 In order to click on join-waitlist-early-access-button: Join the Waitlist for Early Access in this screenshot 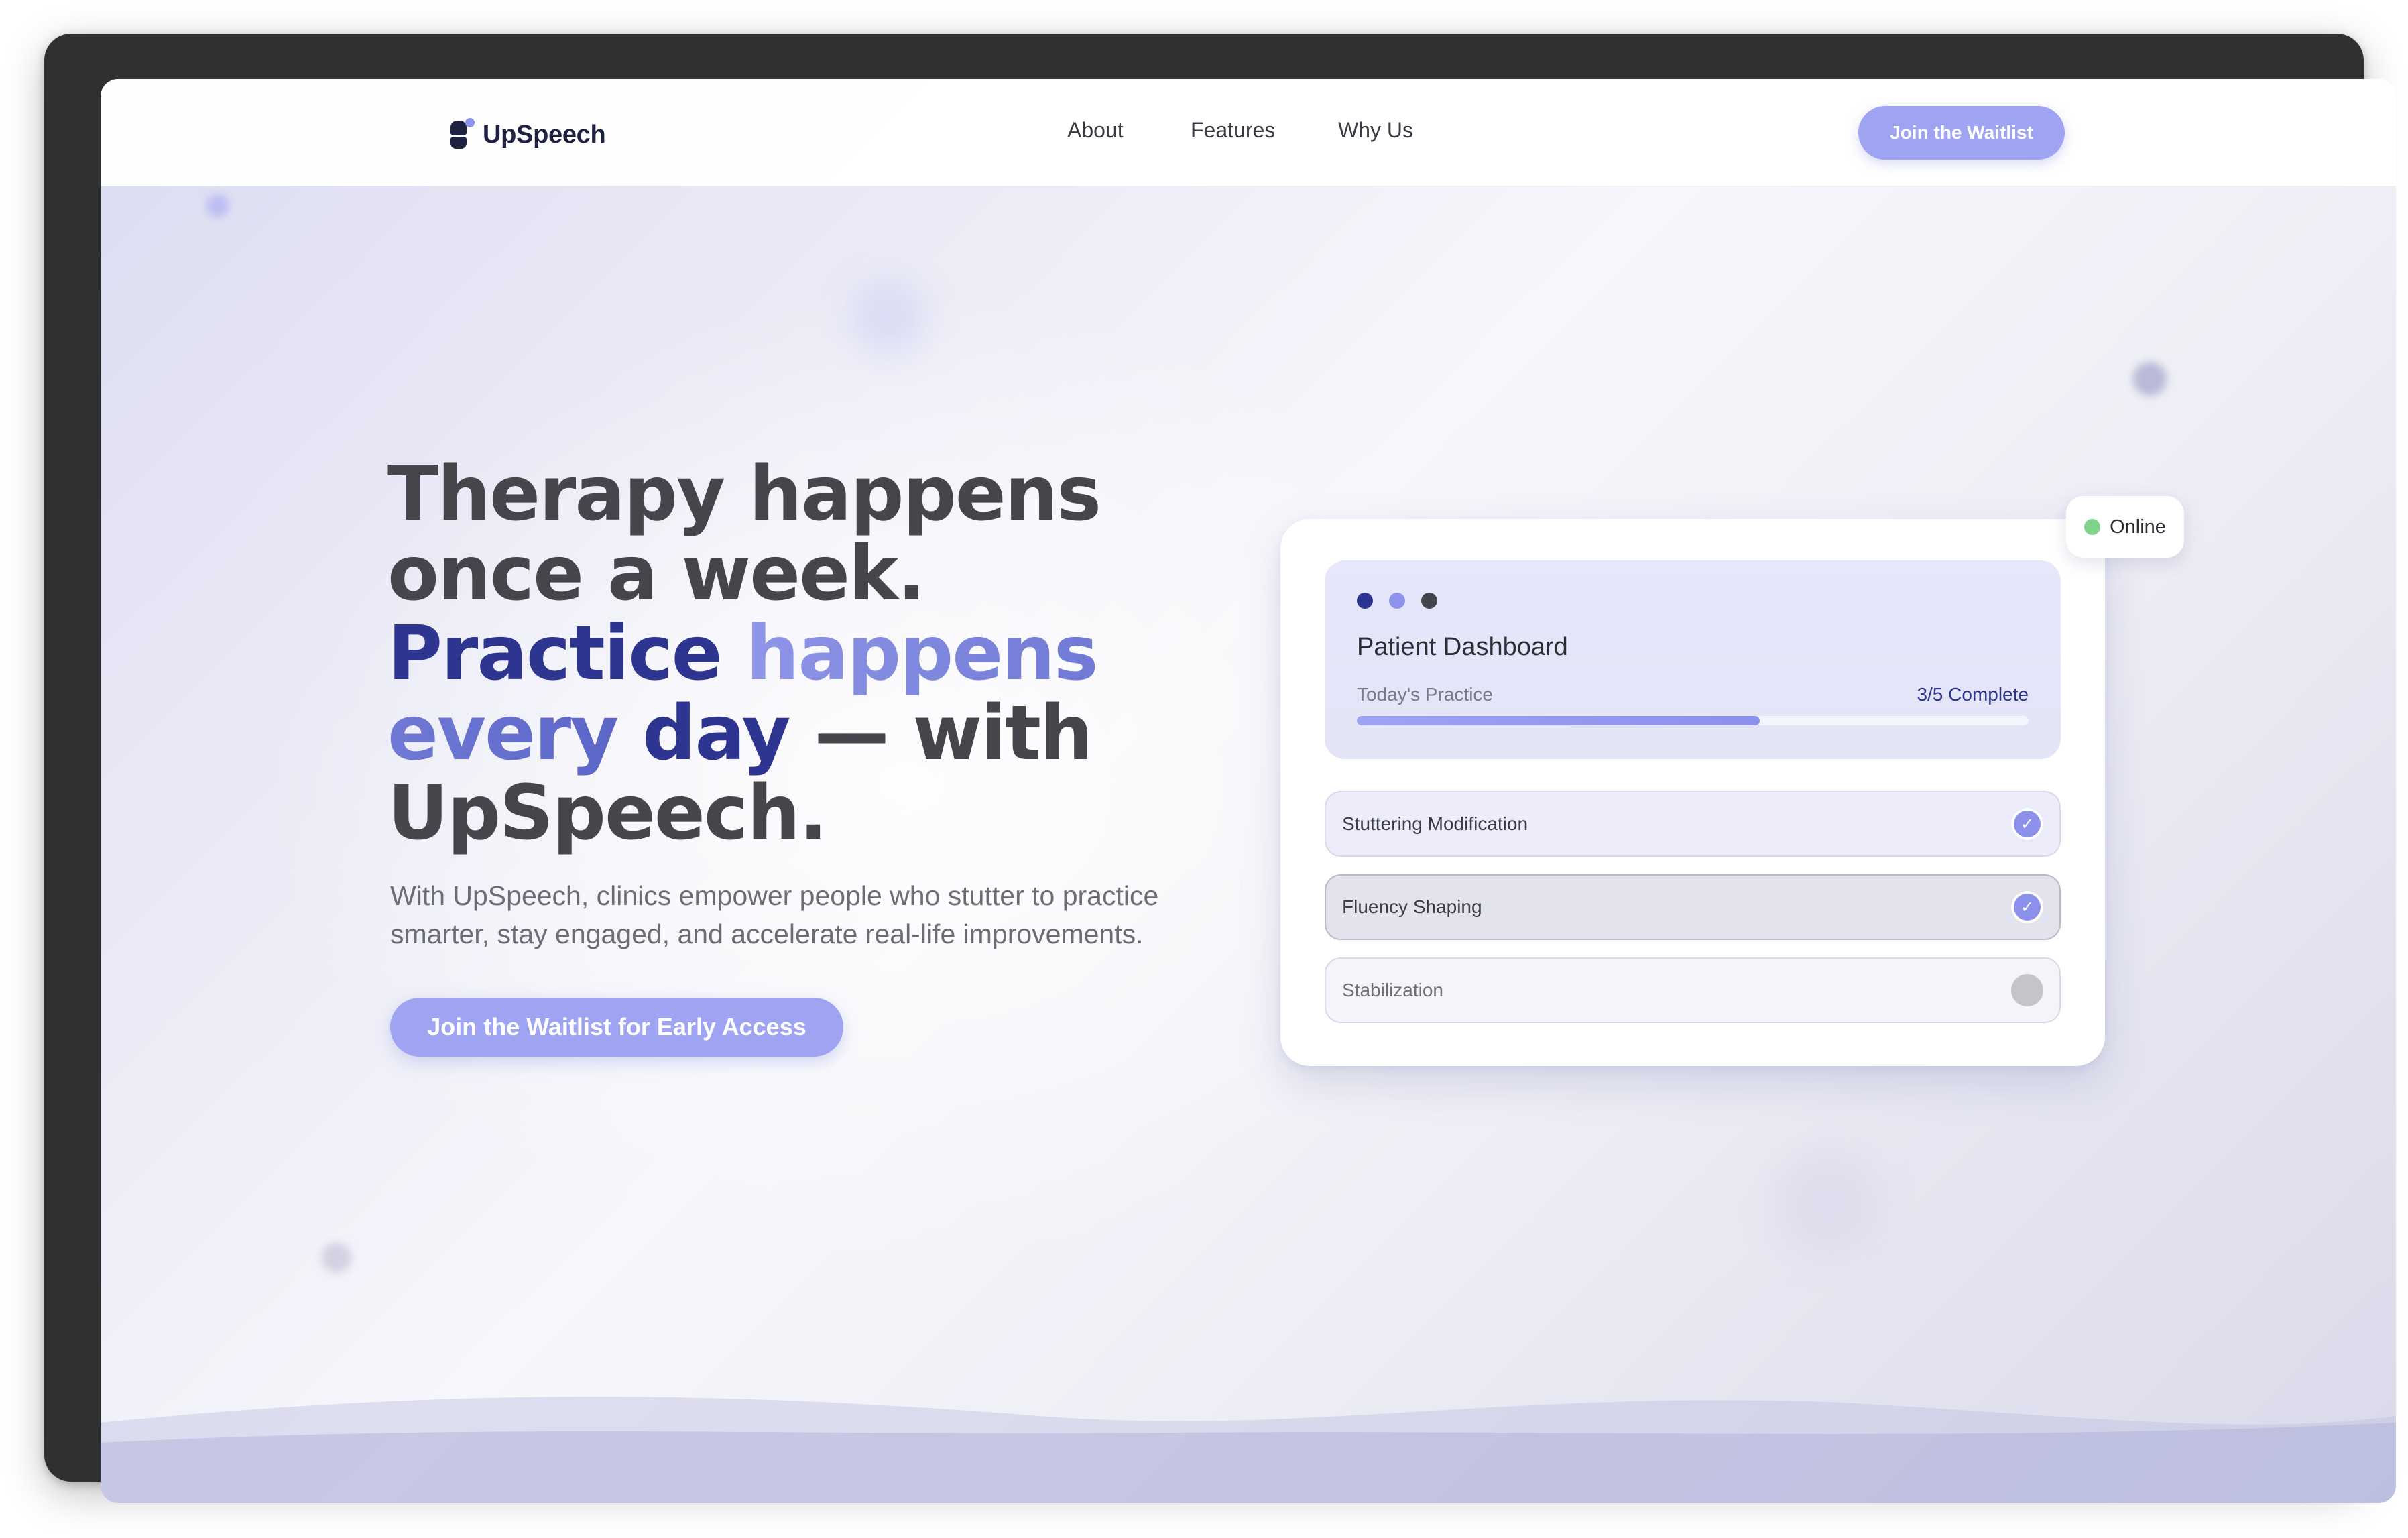, I will do `click(616, 1027)`.